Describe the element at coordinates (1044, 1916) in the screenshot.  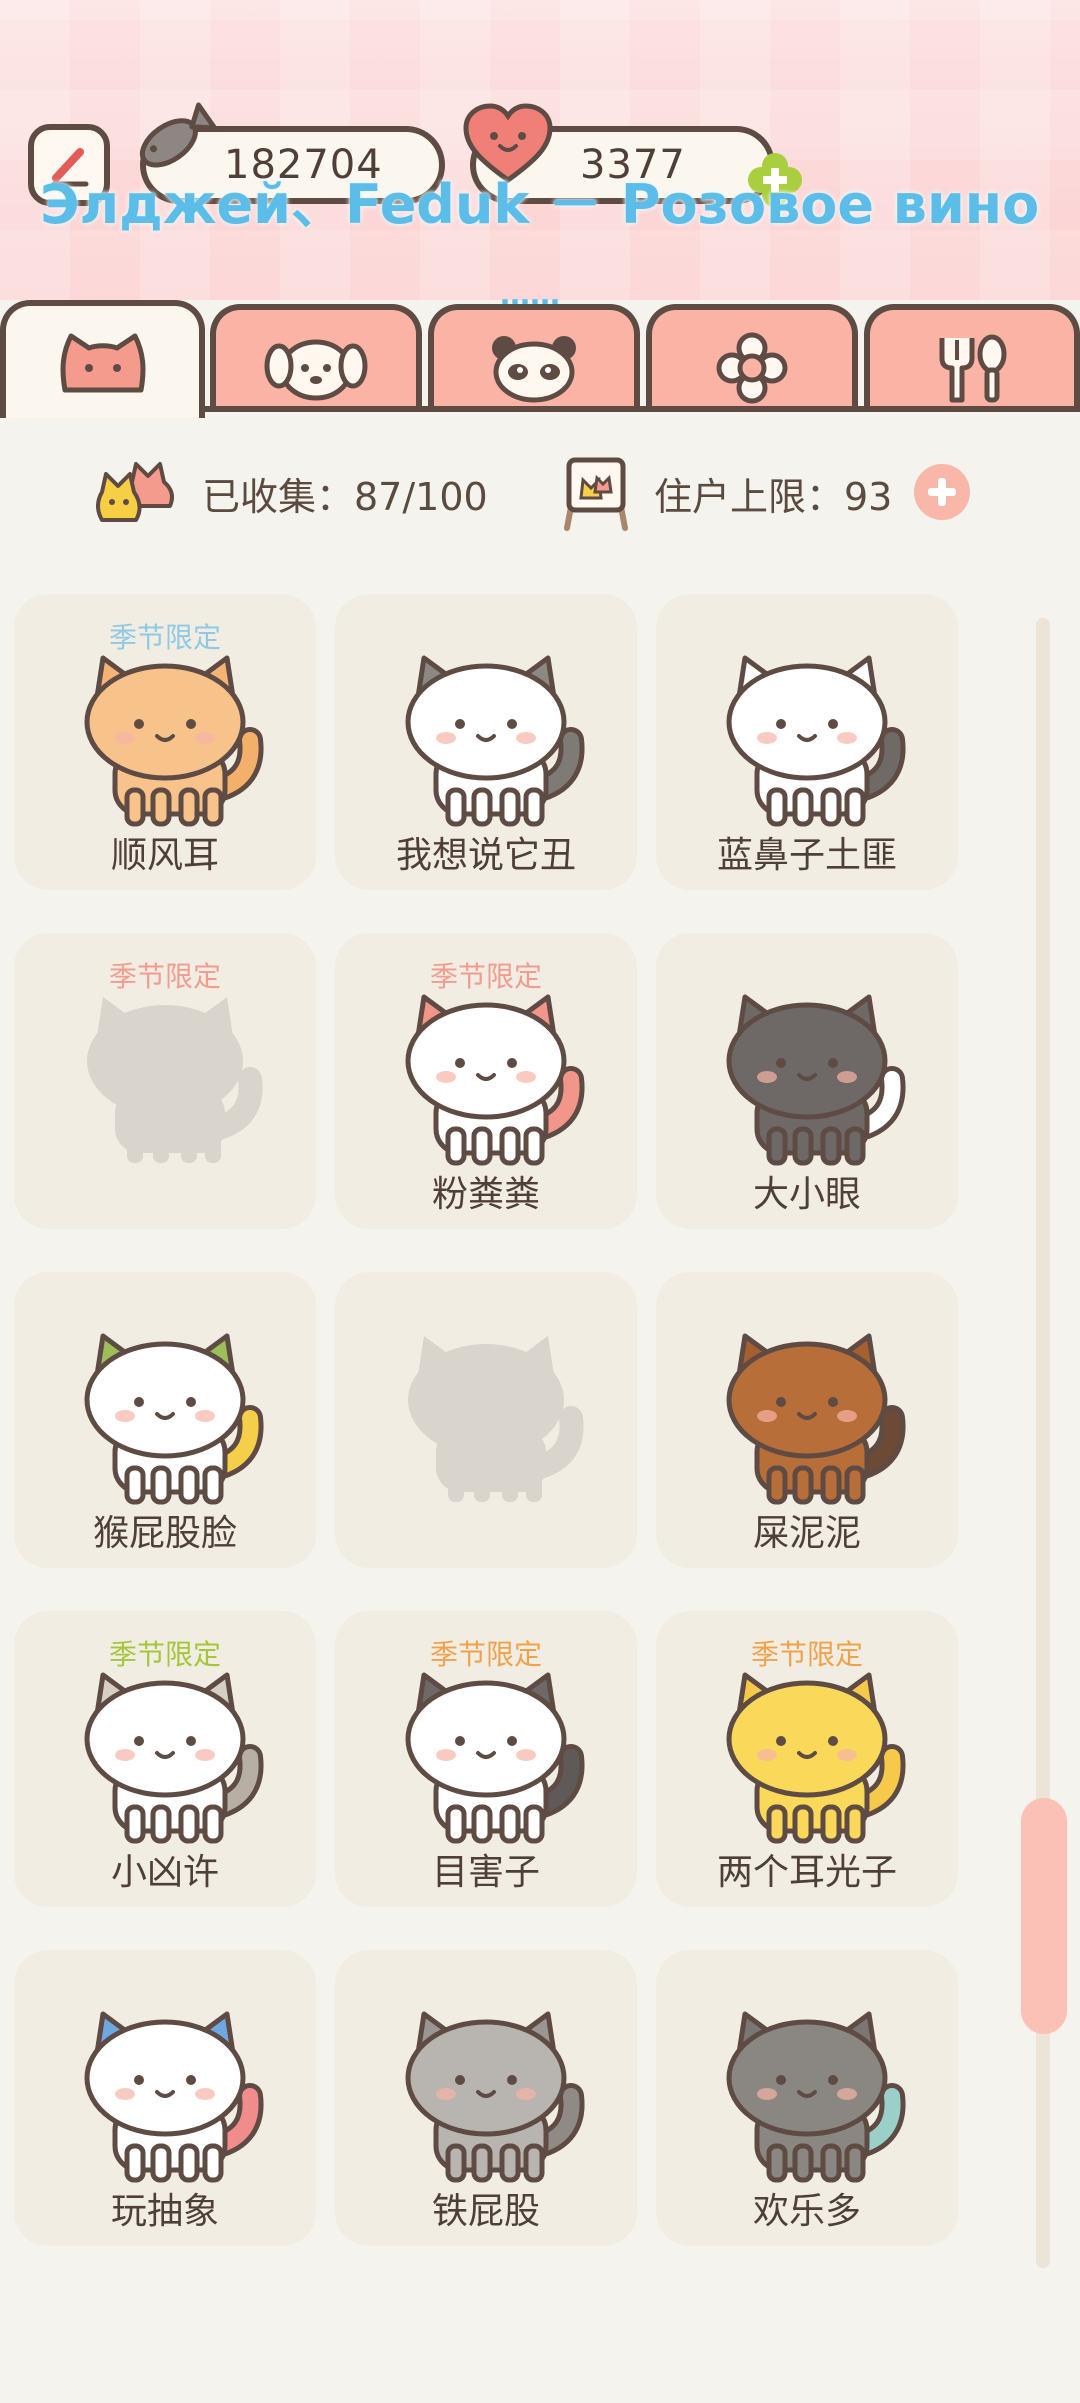
I see `scrollbar-thumb` at that location.